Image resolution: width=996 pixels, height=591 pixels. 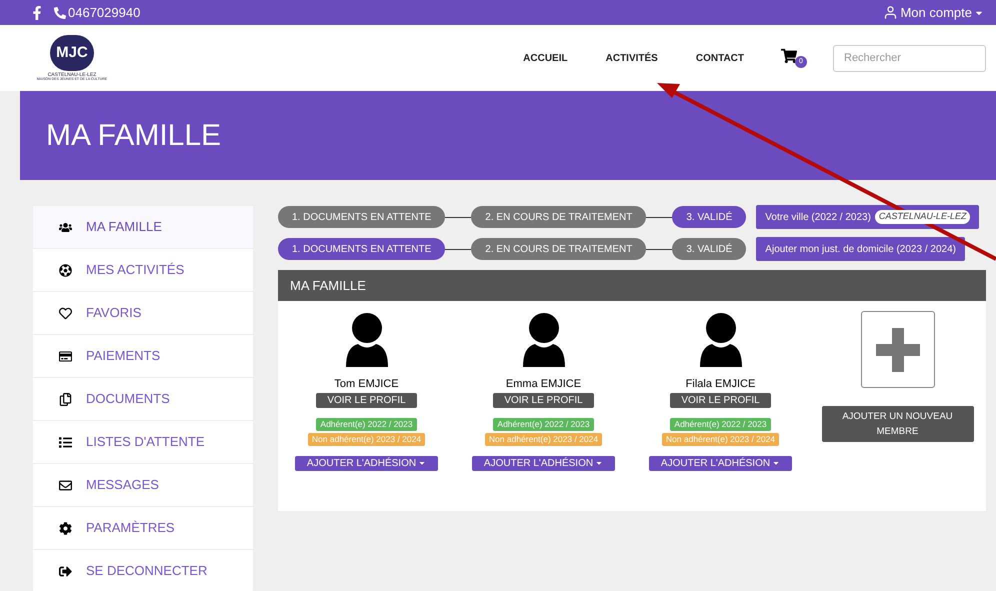 I want to click on sidebar-item: MESSAGES, so click(x=143, y=485).